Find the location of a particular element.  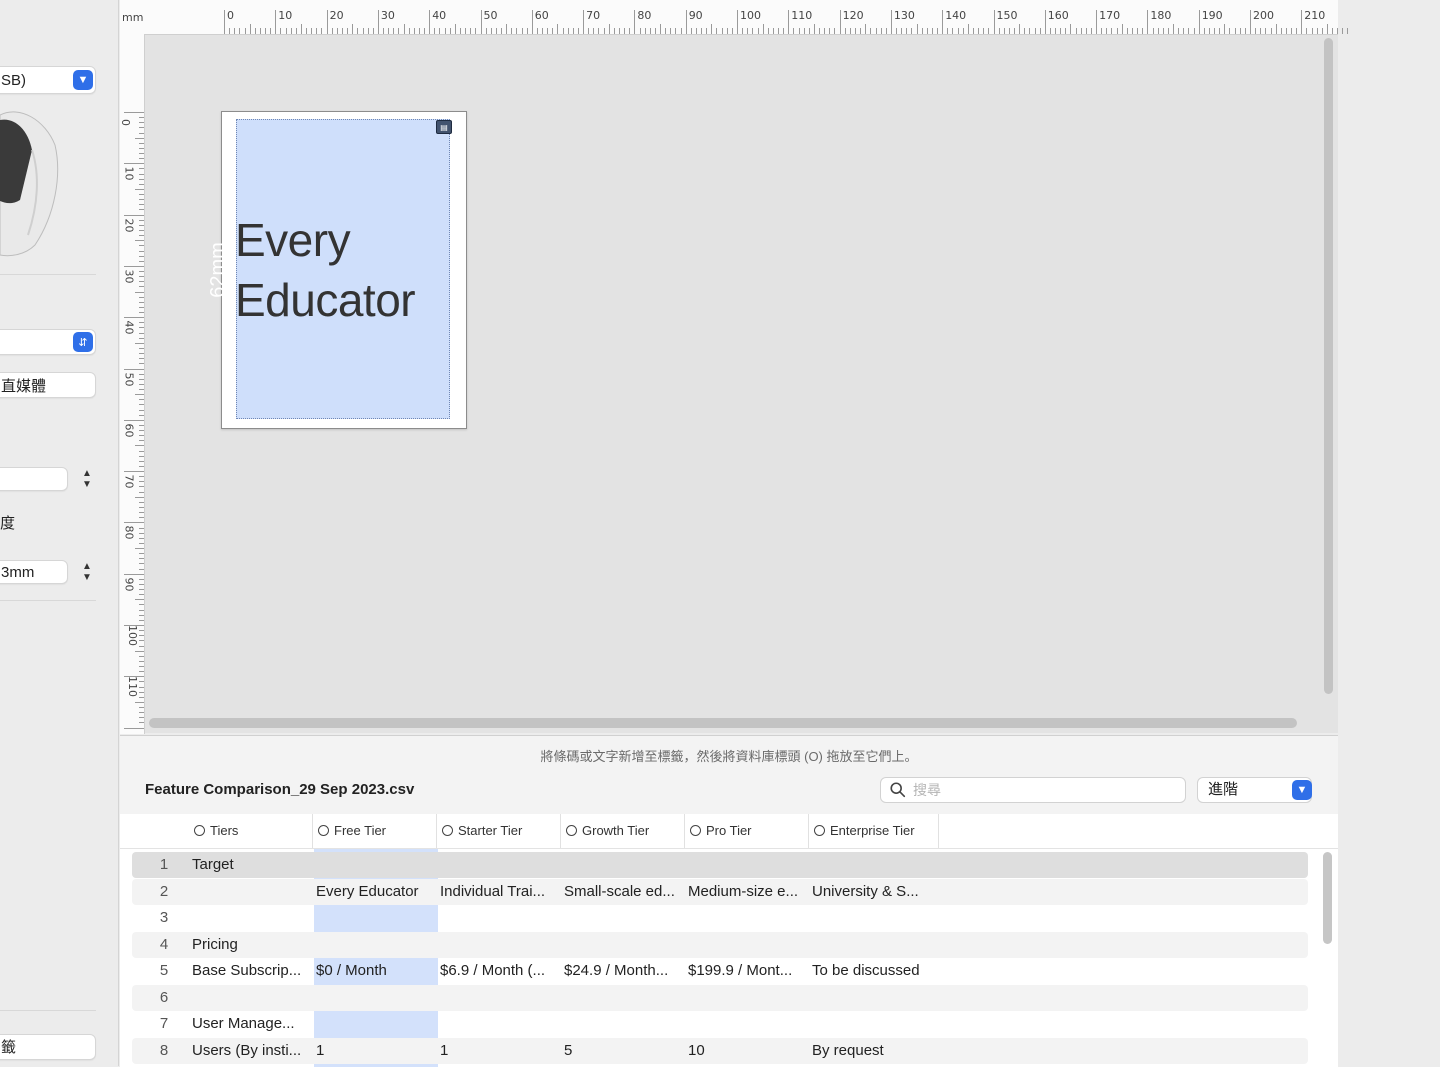

advanced-label: 進階 is located at coordinates (1223, 789).